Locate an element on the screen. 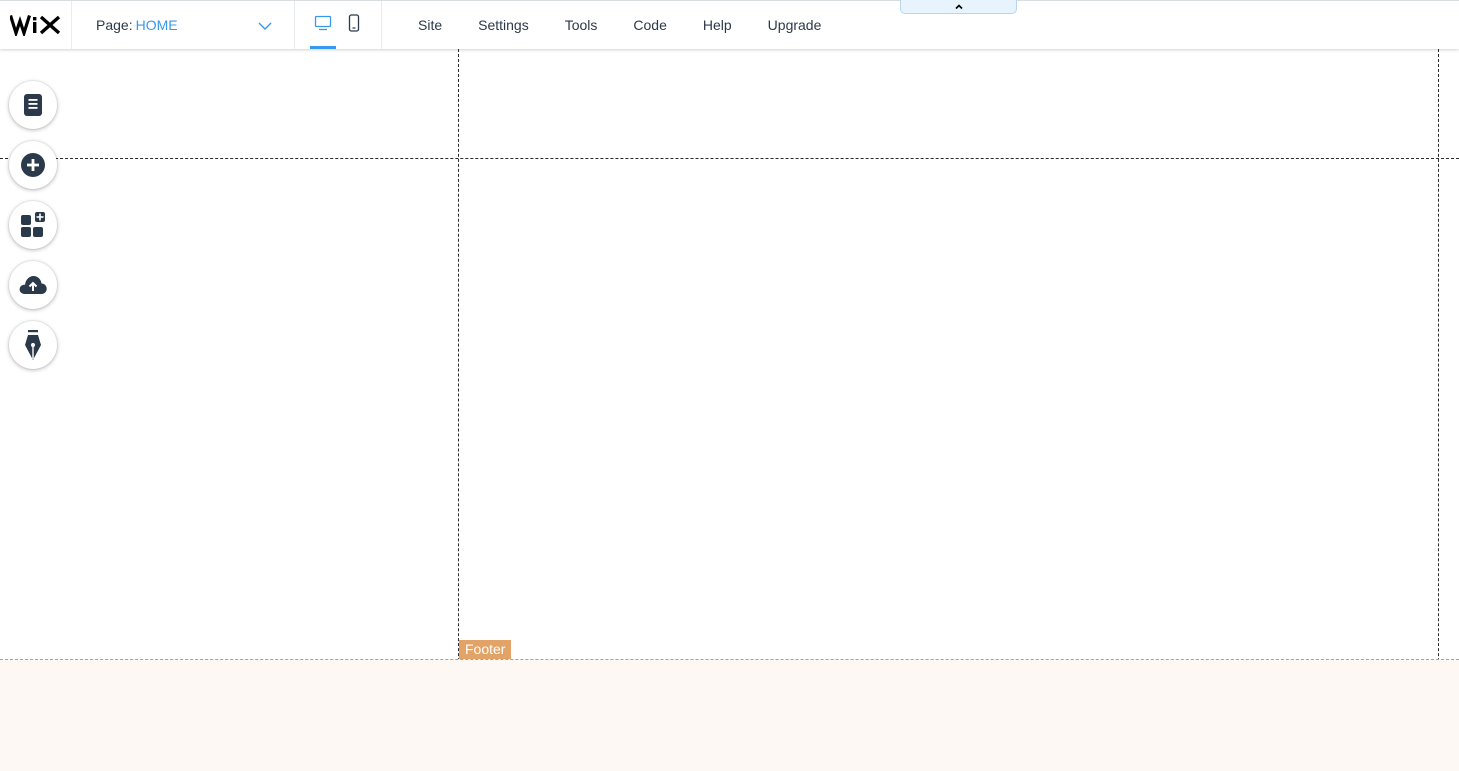 The image size is (1459, 771). page-selector: Page: HOME is located at coordinates (183, 25).